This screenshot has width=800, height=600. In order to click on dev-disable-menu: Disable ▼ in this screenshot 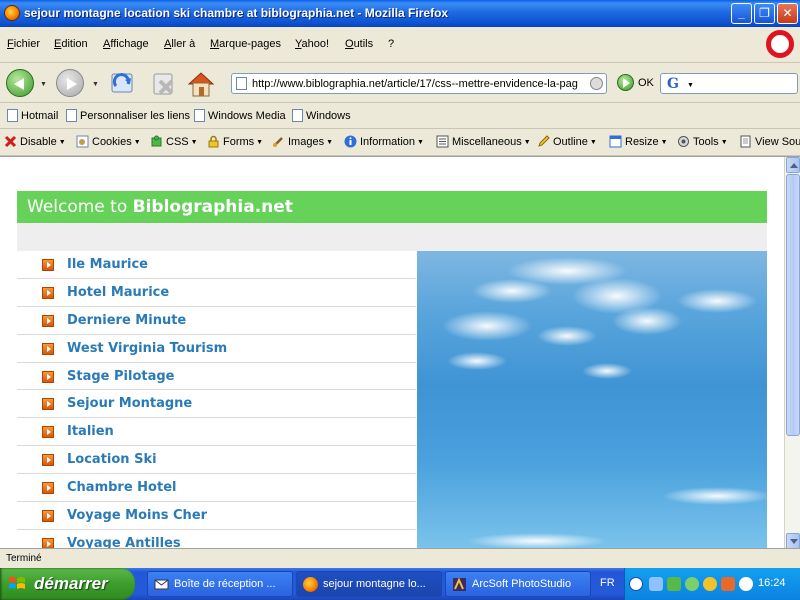, I will do `click(35, 141)`.